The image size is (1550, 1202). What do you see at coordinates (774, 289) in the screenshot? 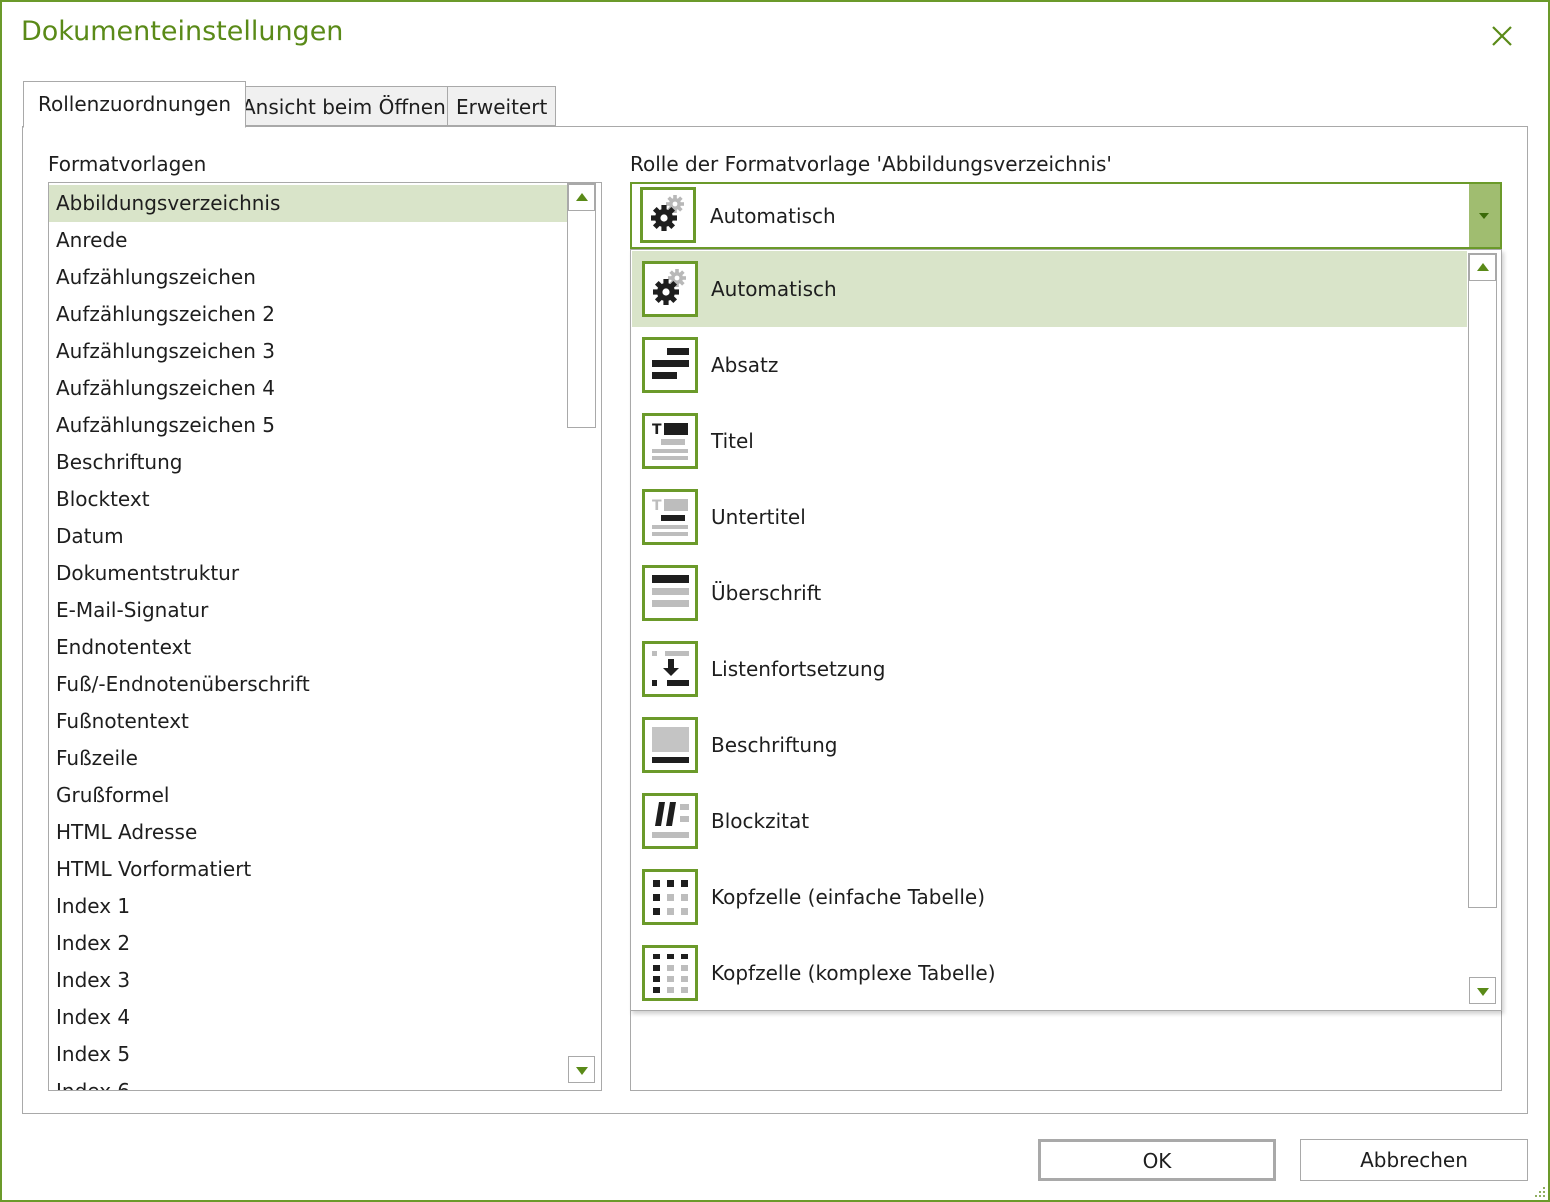
I see `role-option-label: Automatisch` at bounding box center [774, 289].